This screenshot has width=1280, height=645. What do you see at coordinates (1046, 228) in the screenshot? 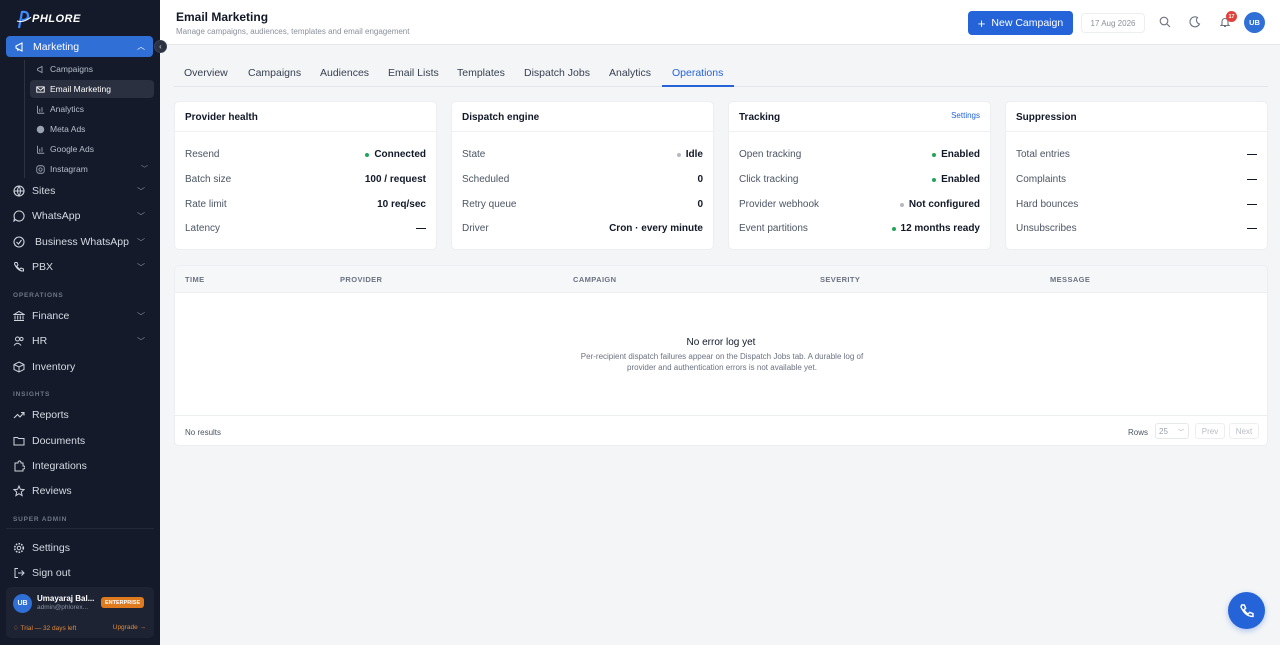
I see `row-label: Unsubscribes` at bounding box center [1046, 228].